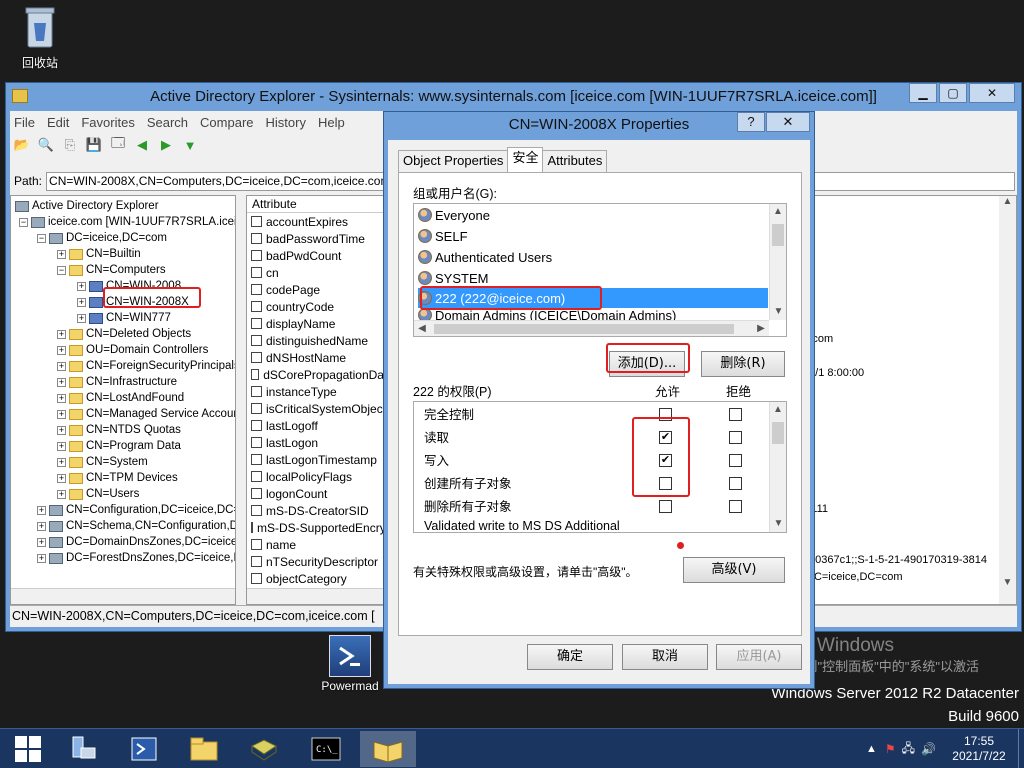 Image resolution: width=1024 pixels, height=768 pixels. What do you see at coordinates (136, 510) in the screenshot?
I see `tree-item: + CN=Configuration,DC=iceice,DC=` at bounding box center [136, 510].